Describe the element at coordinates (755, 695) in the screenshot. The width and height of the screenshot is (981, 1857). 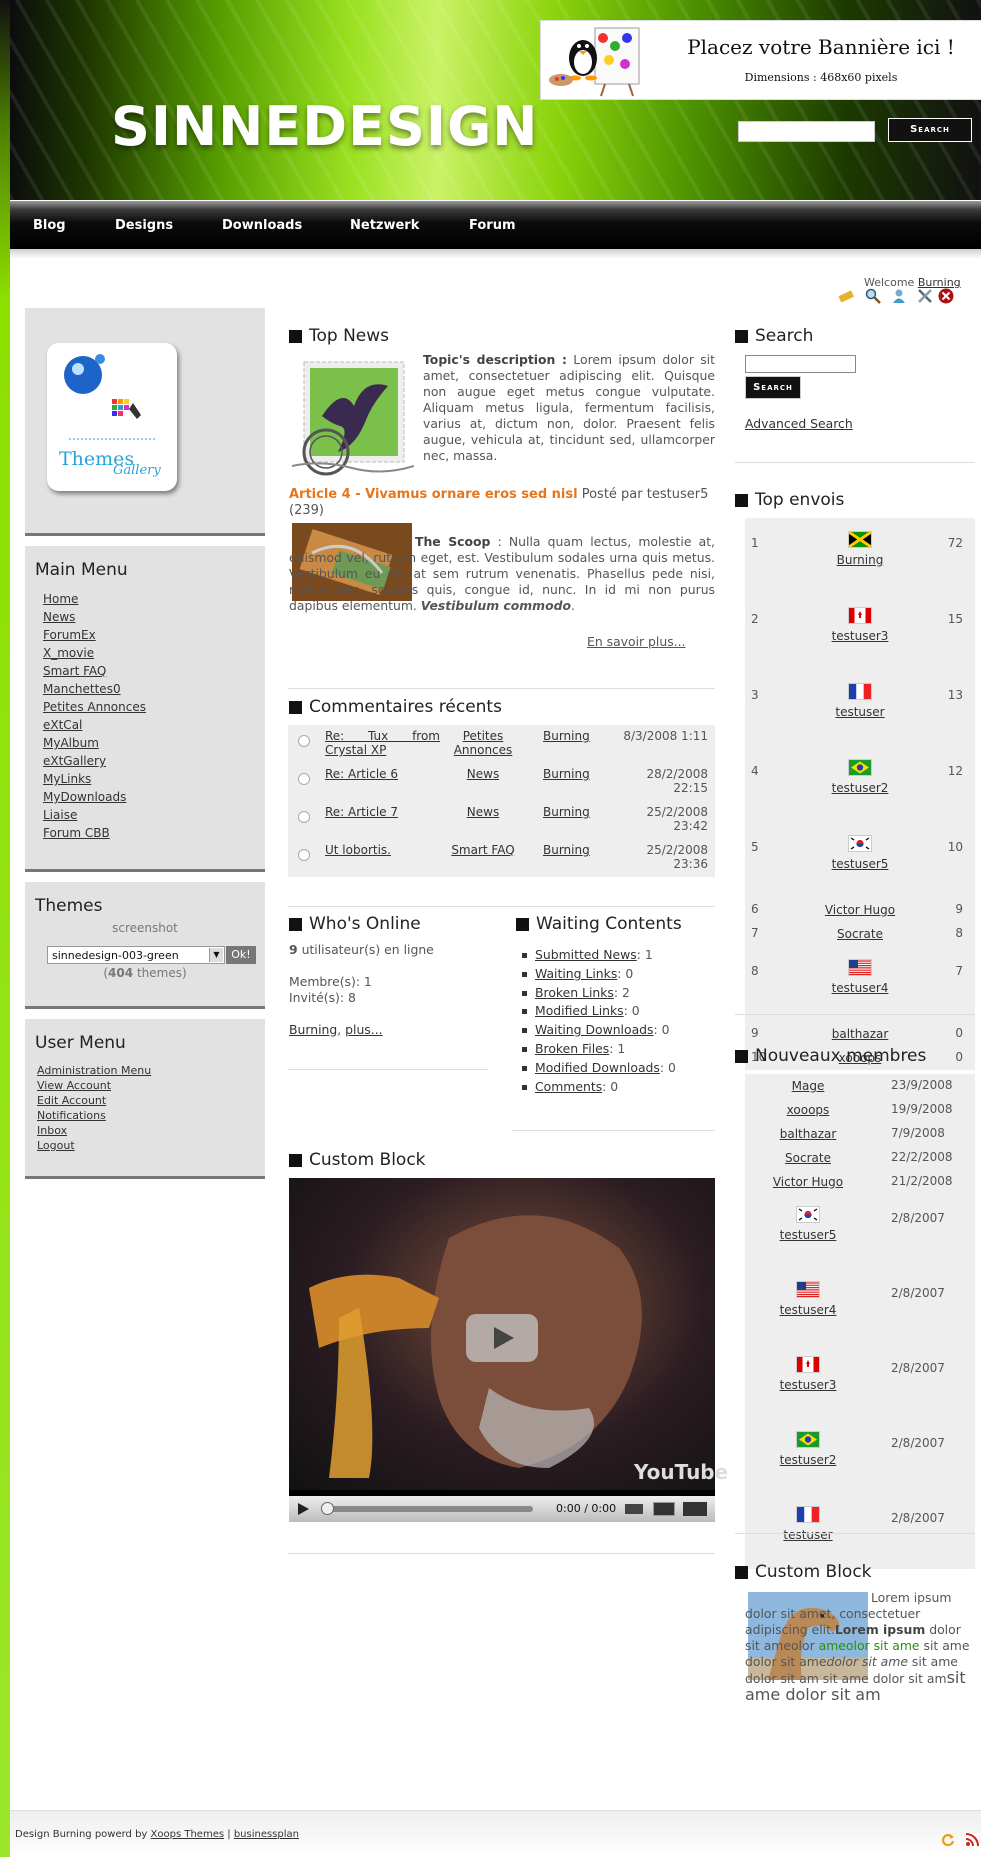
I see `poster-rank: 3` at that location.